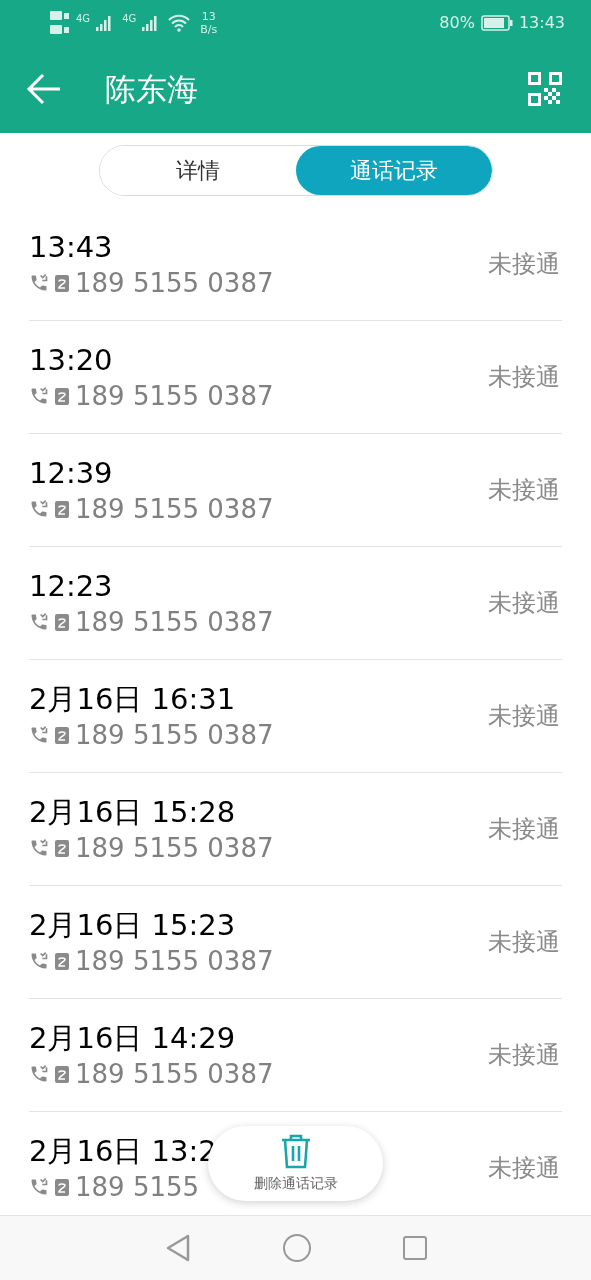 The width and height of the screenshot is (591, 1280). I want to click on nav-back-button, so click(177, 1248).